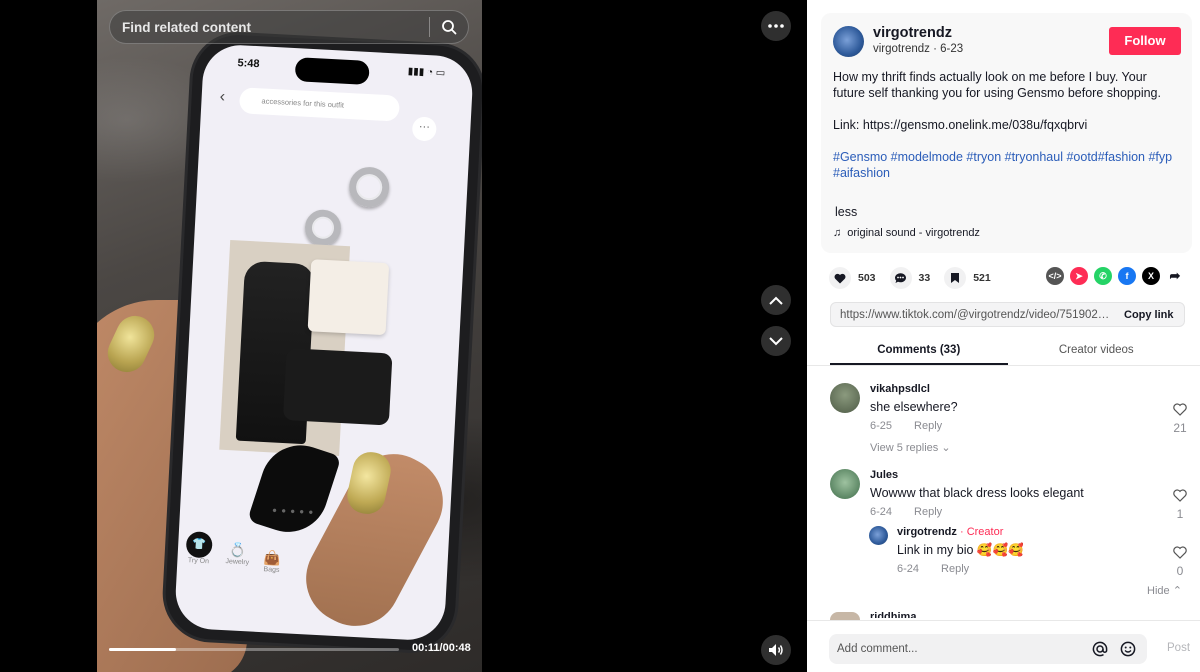 This screenshot has height=672, width=1200. I want to click on chevron-up-icon, so click(776, 300).